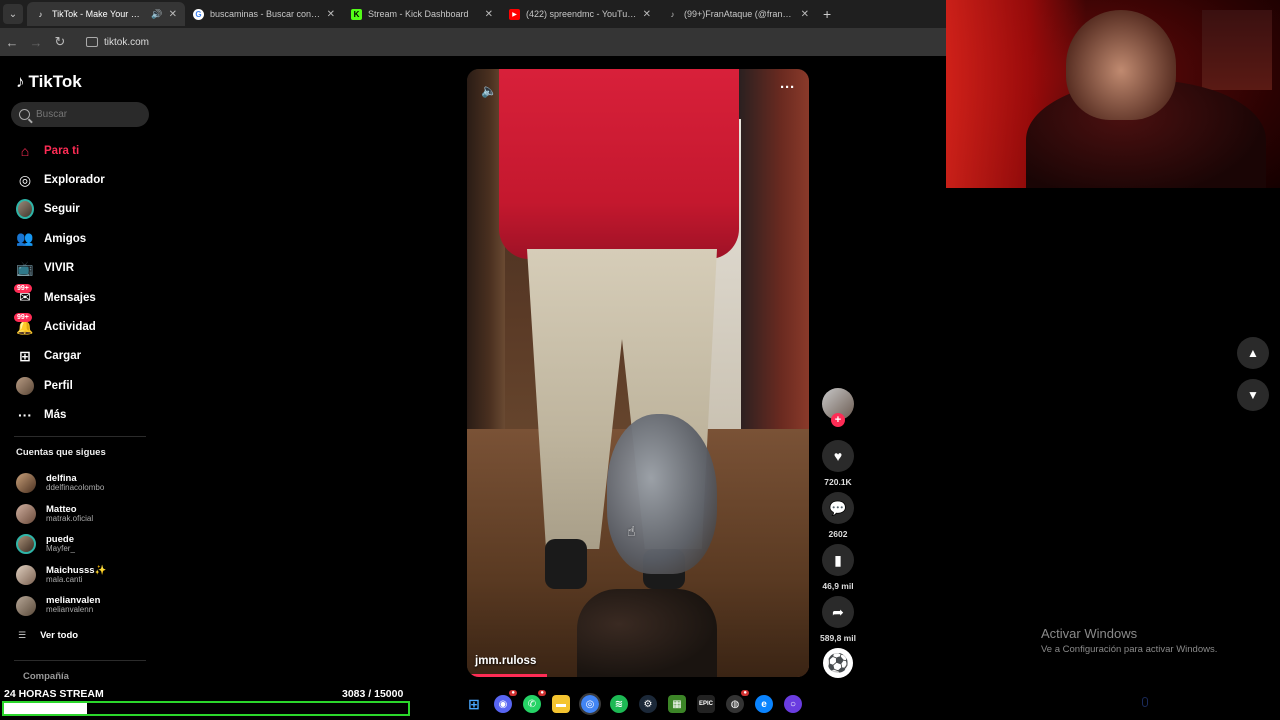 Image resolution: width=1280 pixels, height=720 pixels. I want to click on volume-icon: 🔈, so click(489, 91).